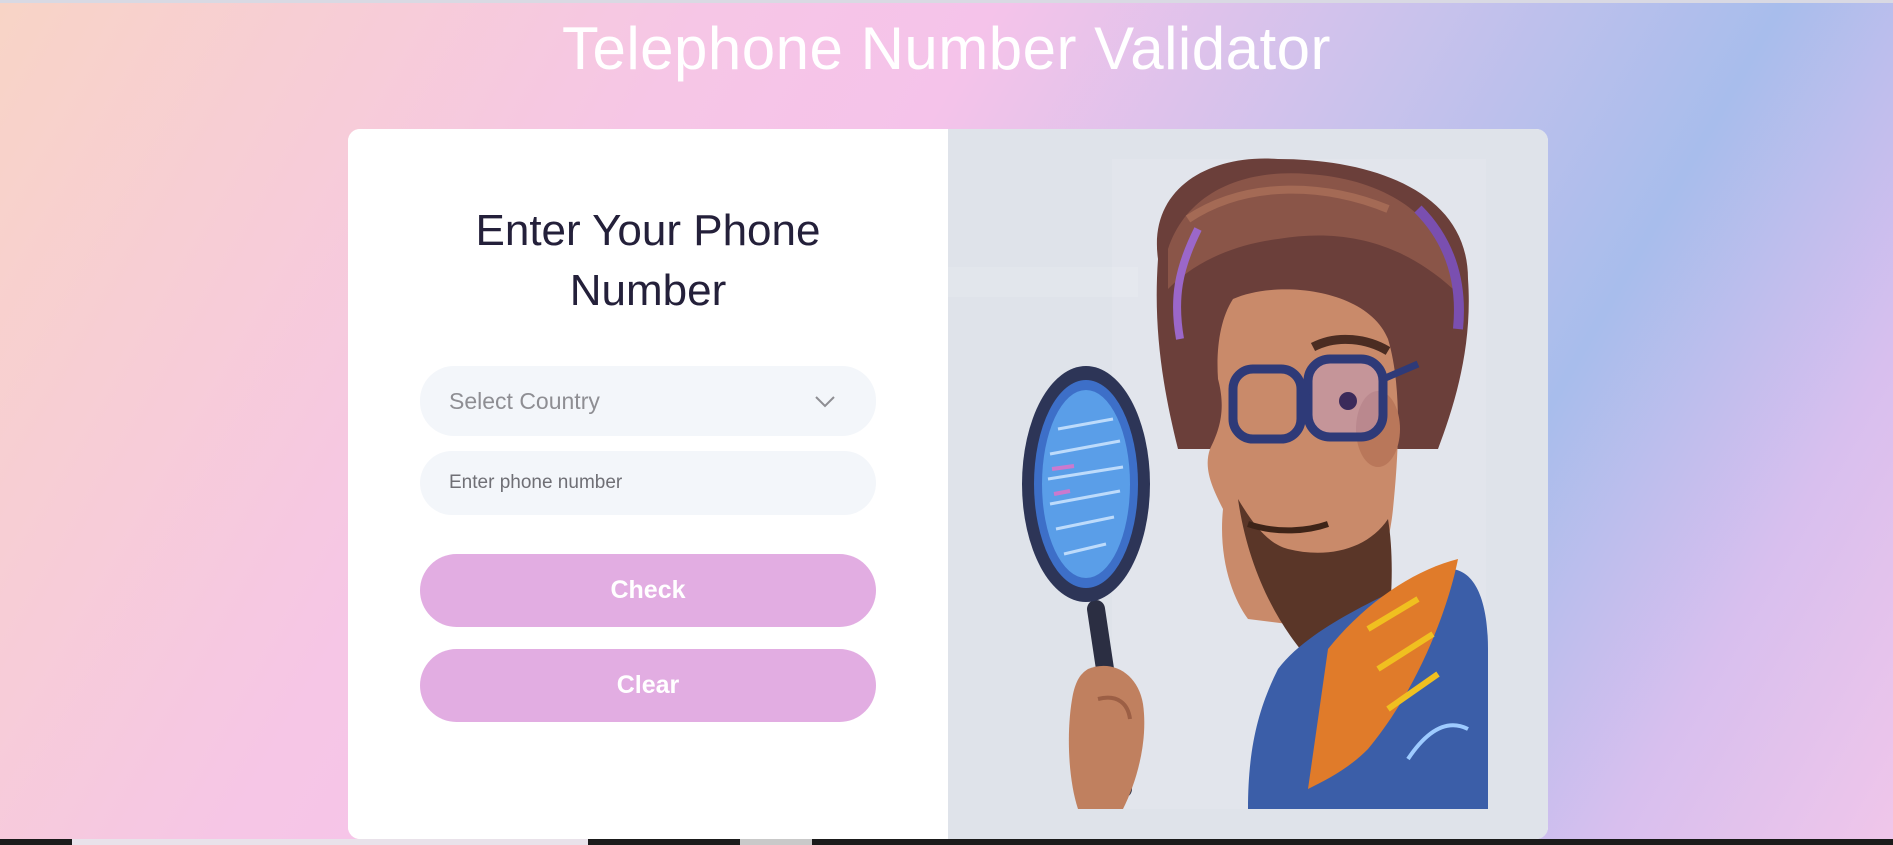  Describe the element at coordinates (648, 590) in the screenshot. I see `check-button: Check` at that location.